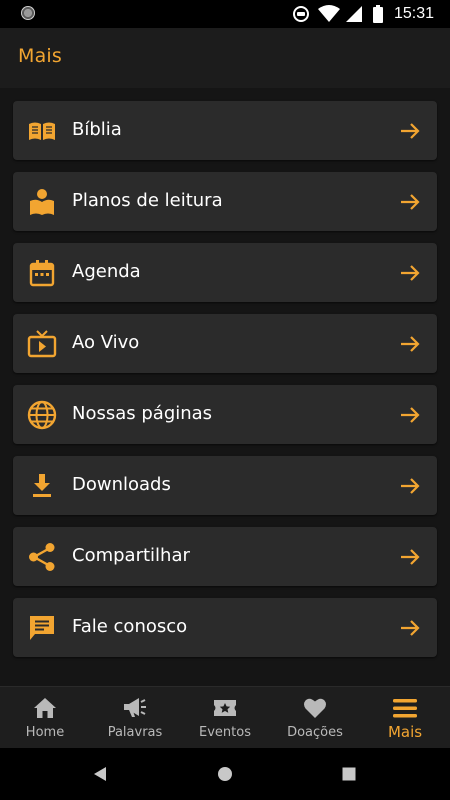 Image resolution: width=450 pixels, height=800 pixels. I want to click on menu-item-label: Ao Vivo, so click(106, 342).